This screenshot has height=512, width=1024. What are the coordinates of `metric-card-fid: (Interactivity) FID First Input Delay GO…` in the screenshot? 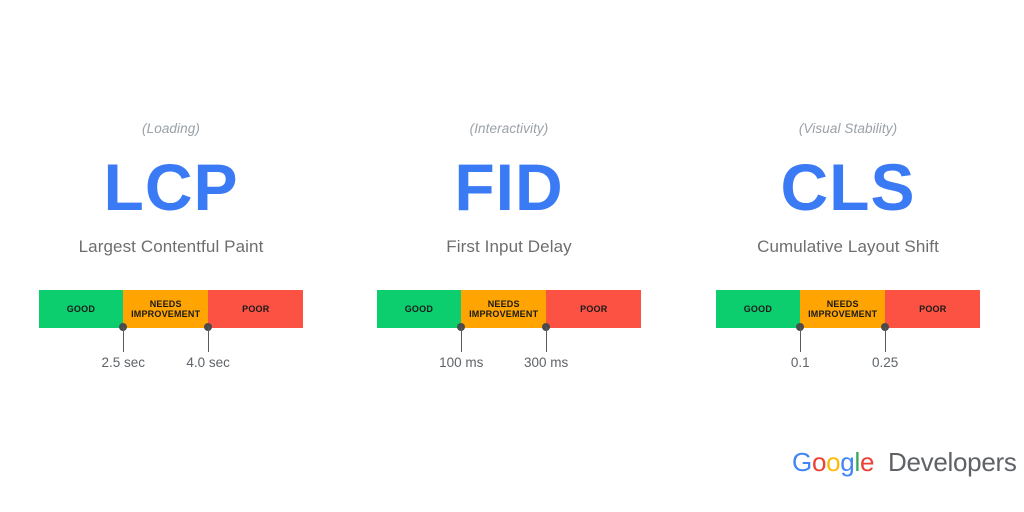 It's located at (509, 245).